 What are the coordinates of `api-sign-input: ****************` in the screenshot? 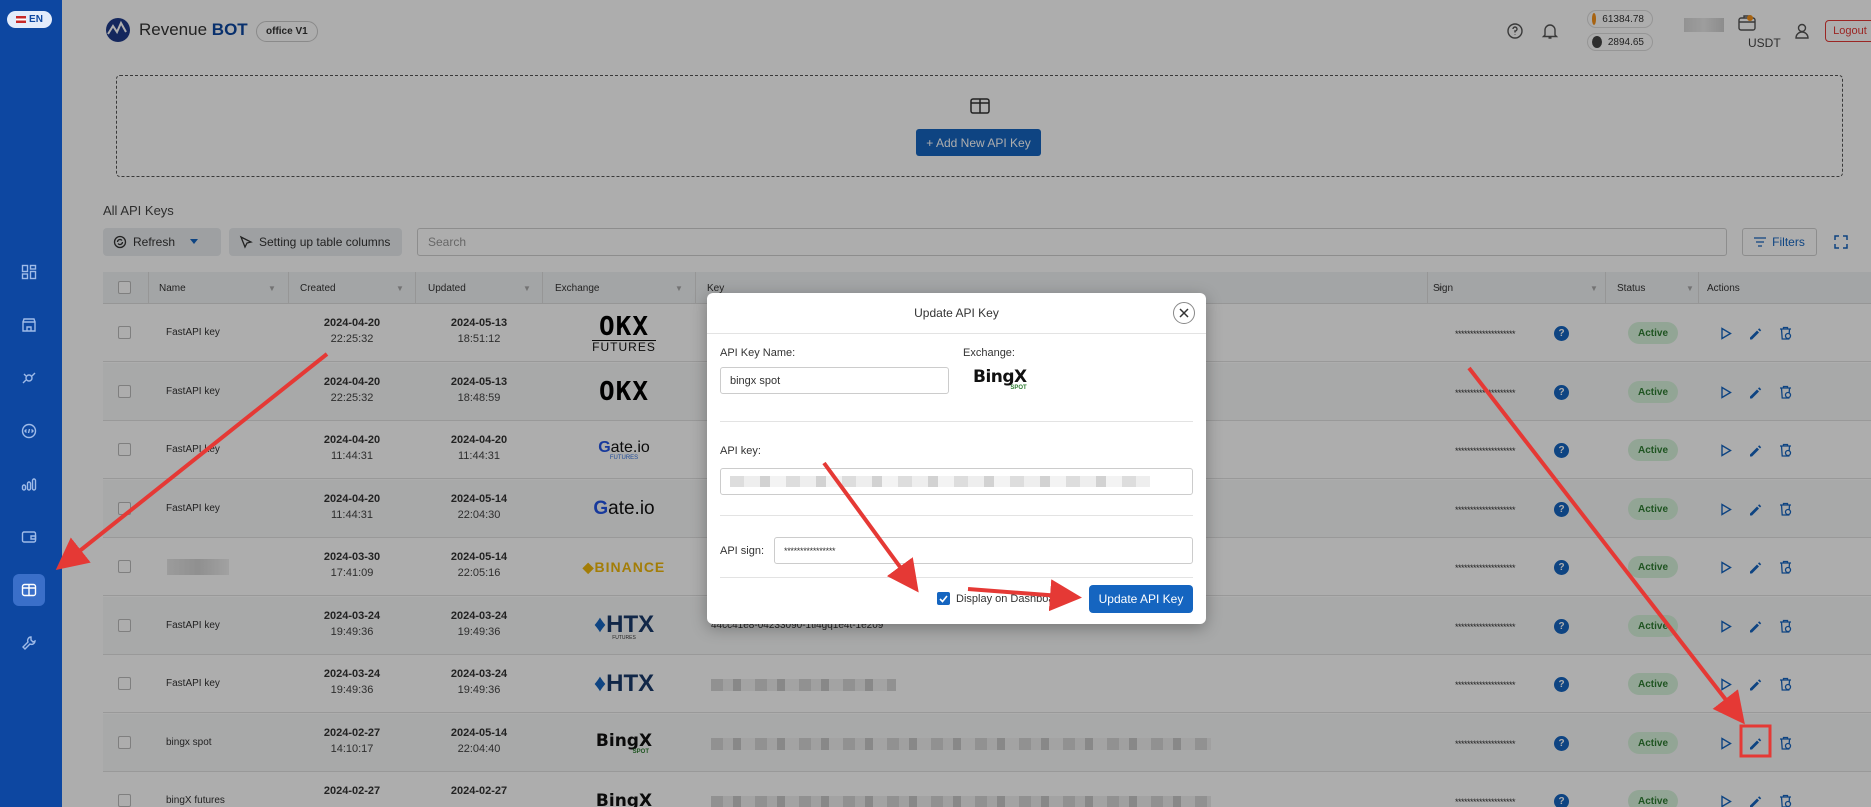 It's located at (983, 550).